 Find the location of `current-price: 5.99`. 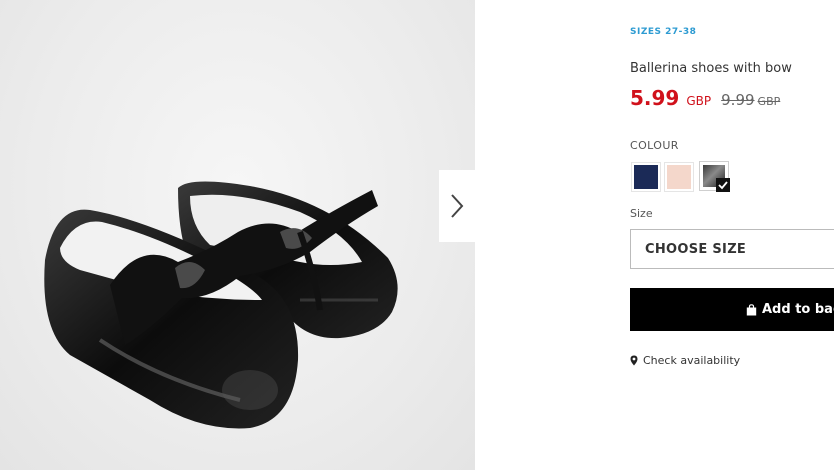

current-price: 5.99 is located at coordinates (655, 98).